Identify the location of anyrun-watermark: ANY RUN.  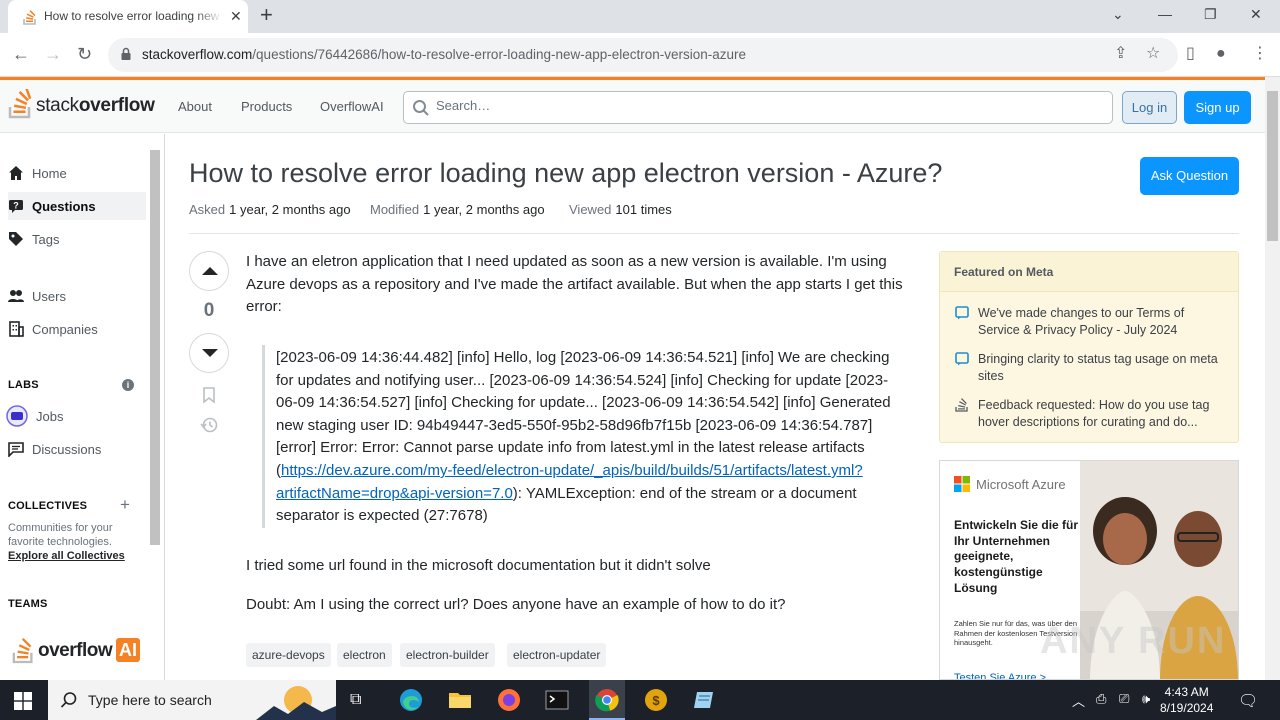
(1133, 641).